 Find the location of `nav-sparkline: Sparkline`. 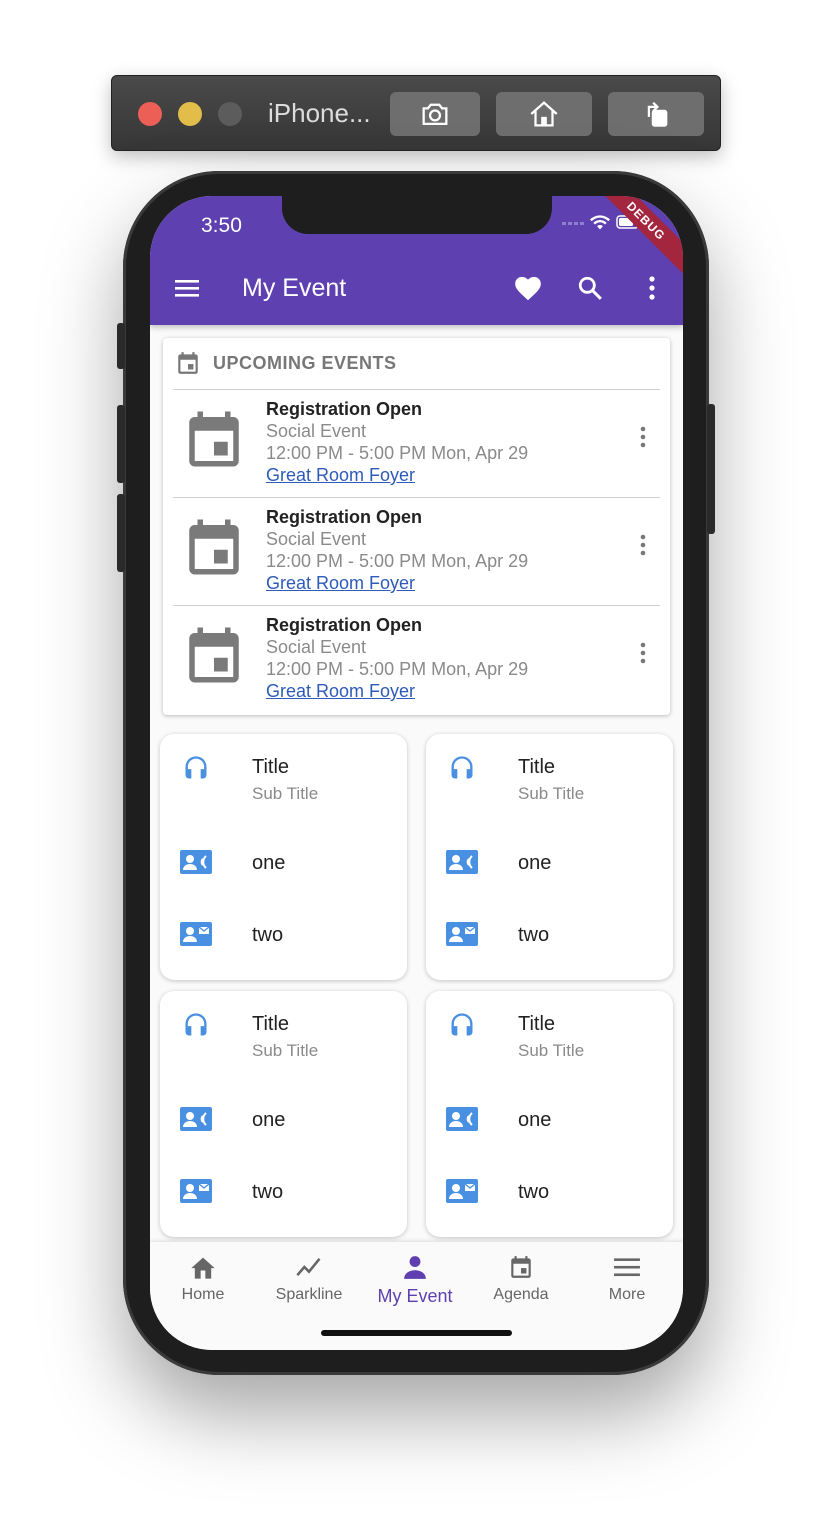

nav-sparkline: Sparkline is located at coordinates (309, 1282).